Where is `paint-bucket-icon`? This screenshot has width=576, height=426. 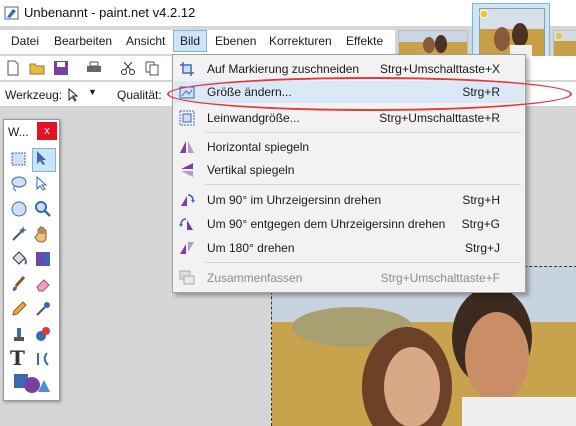 paint-bucket-icon is located at coordinates (19, 259).